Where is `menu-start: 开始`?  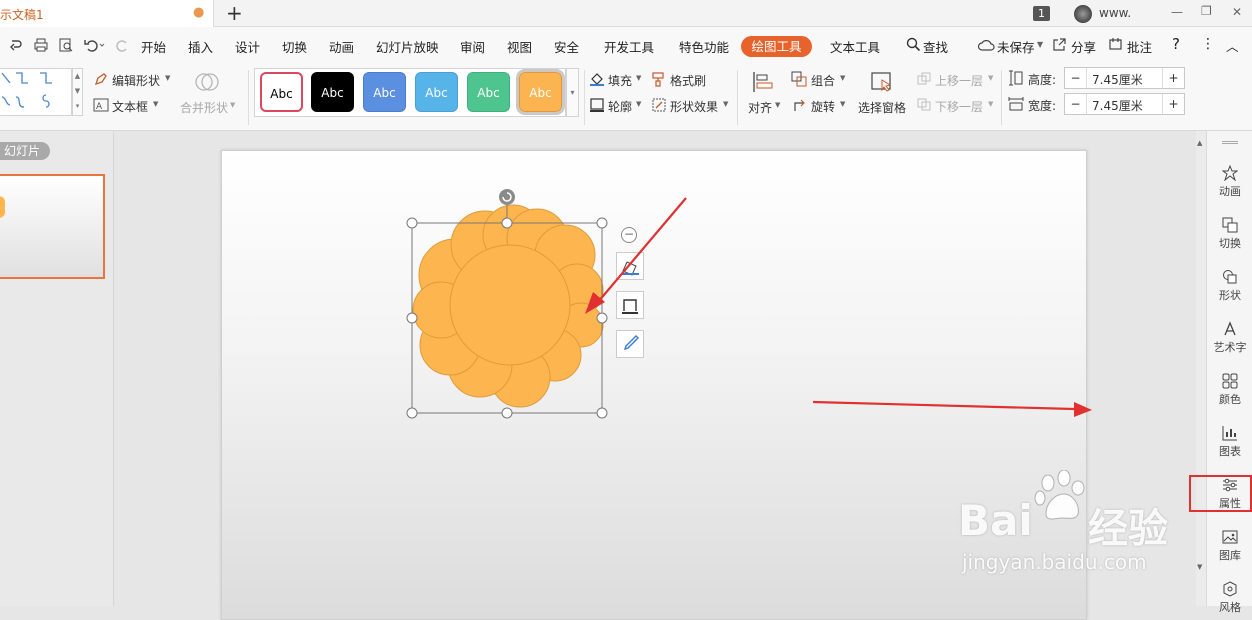
menu-start: 开始 is located at coordinates (153, 46).